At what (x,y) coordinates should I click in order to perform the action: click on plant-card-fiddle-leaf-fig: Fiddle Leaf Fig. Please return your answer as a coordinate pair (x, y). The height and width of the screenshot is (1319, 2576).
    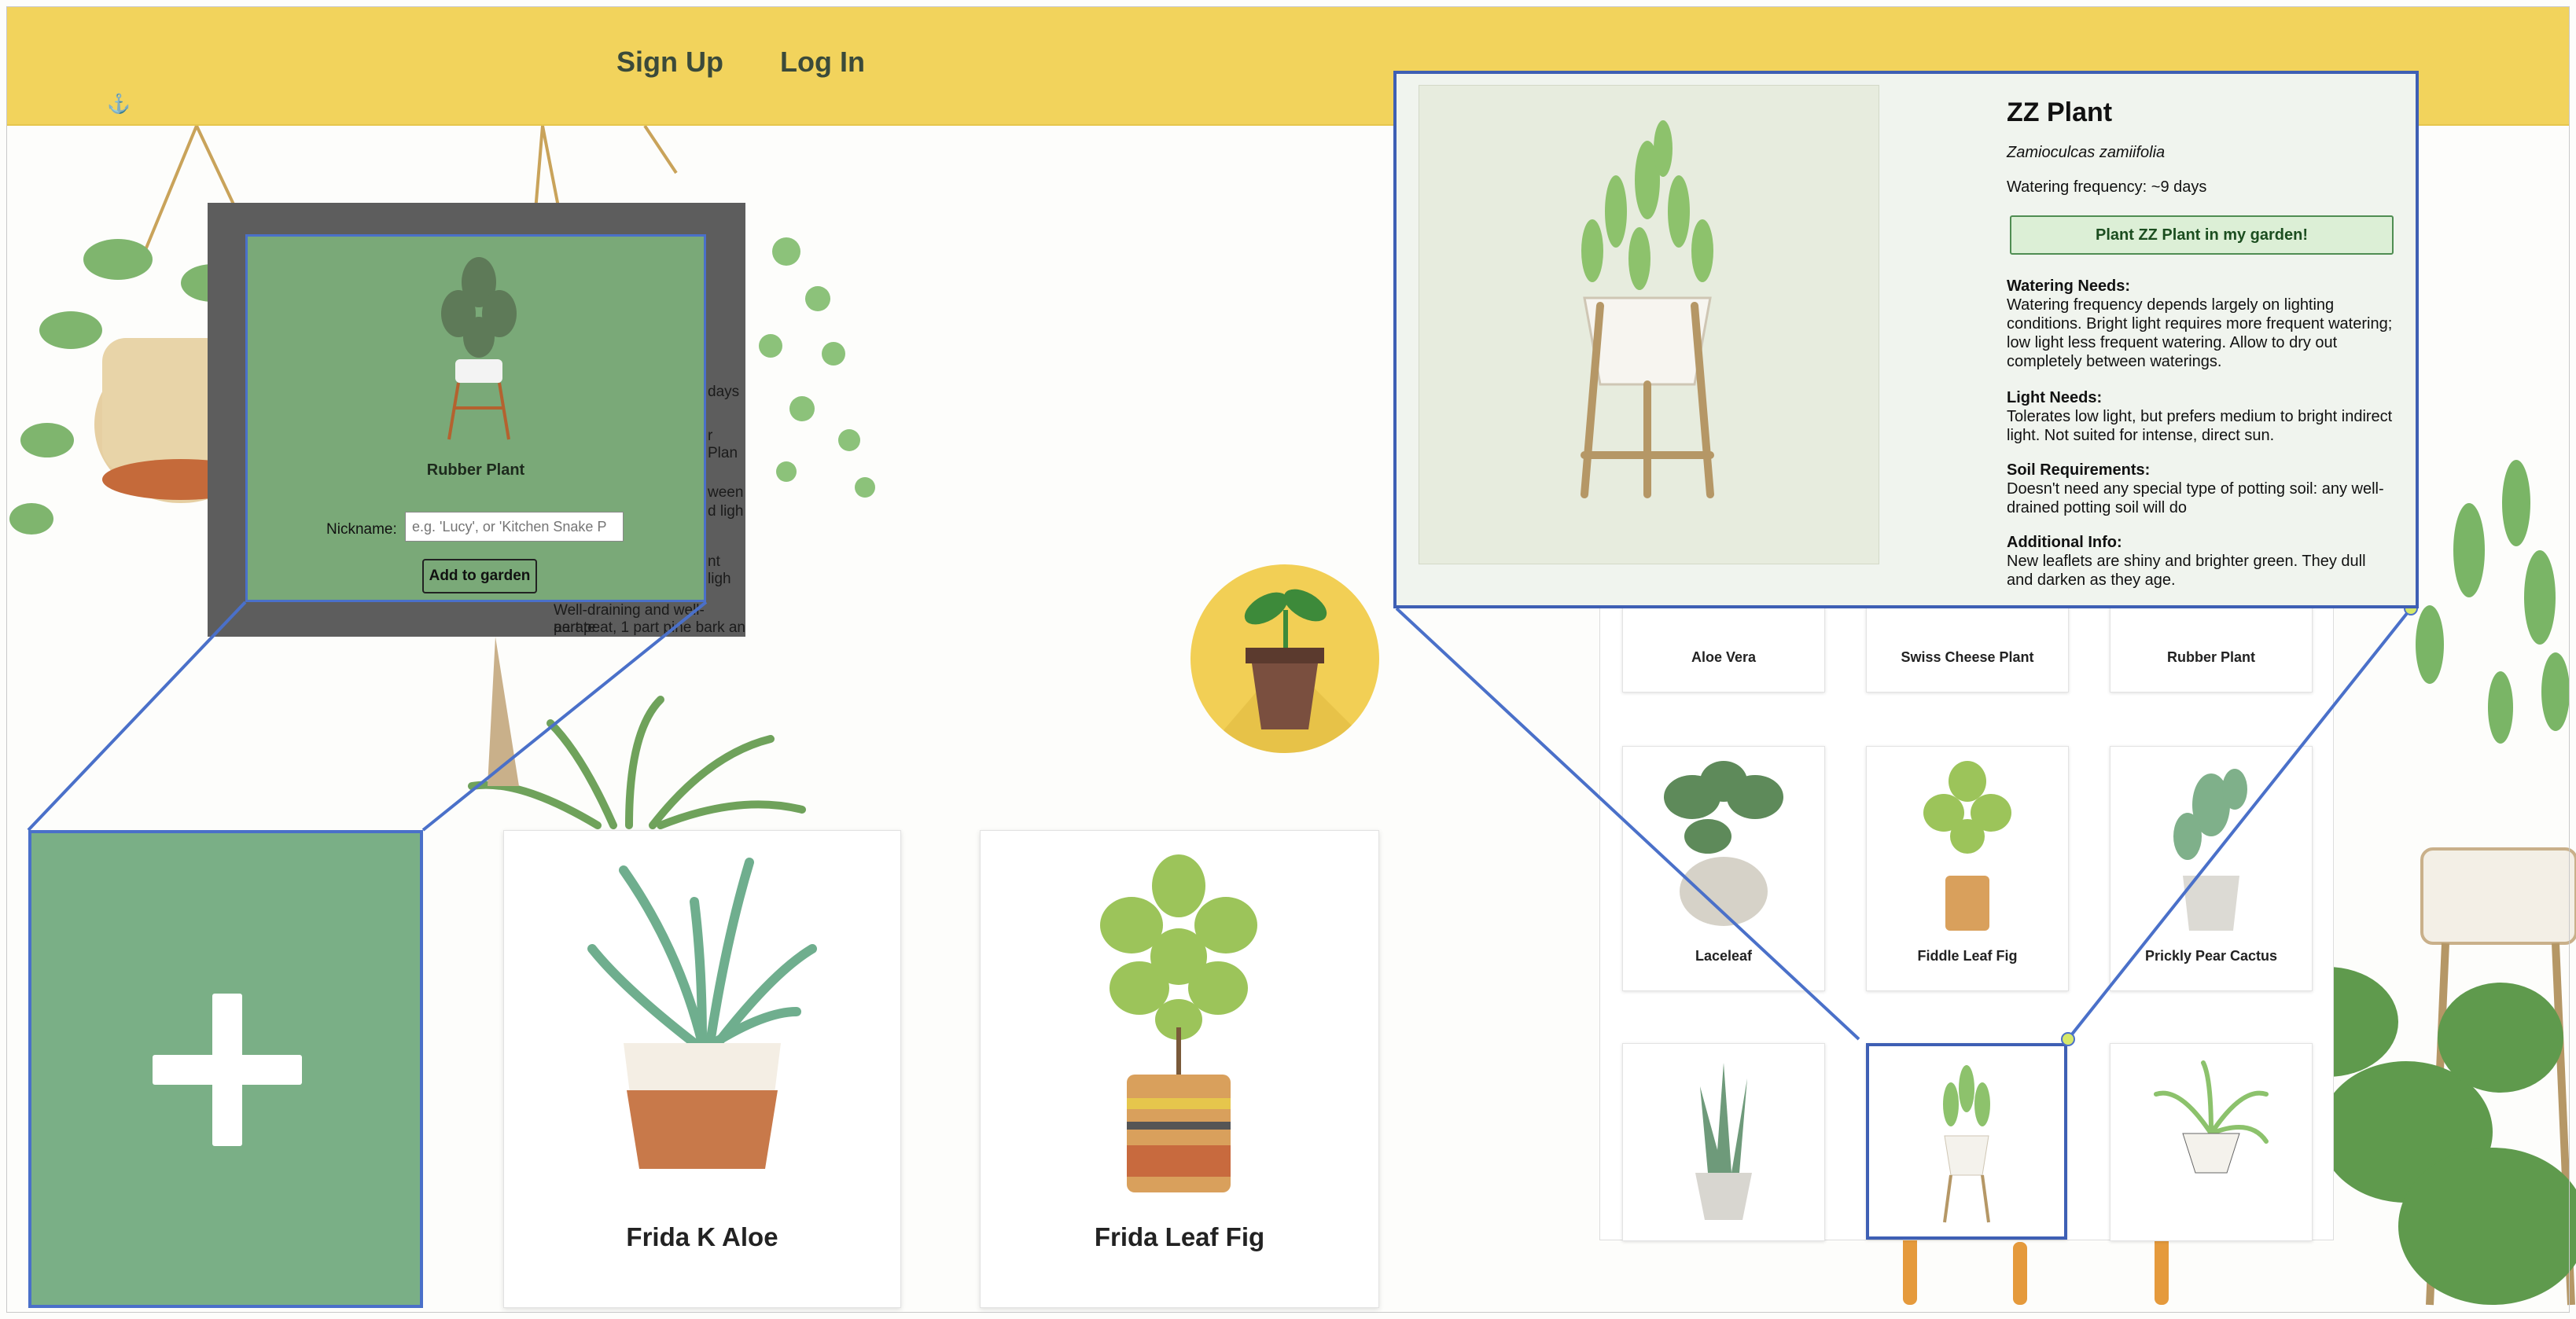
    Looking at the image, I should click on (1967, 868).